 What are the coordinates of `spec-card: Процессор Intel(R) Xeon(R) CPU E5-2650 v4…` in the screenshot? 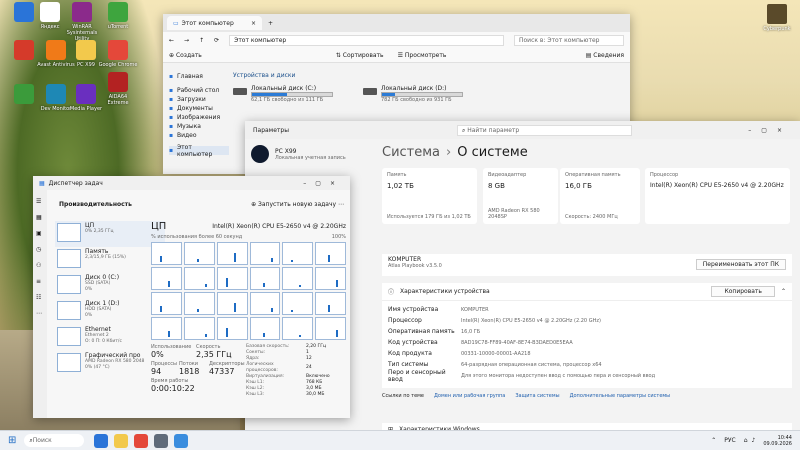 It's located at (717, 196).